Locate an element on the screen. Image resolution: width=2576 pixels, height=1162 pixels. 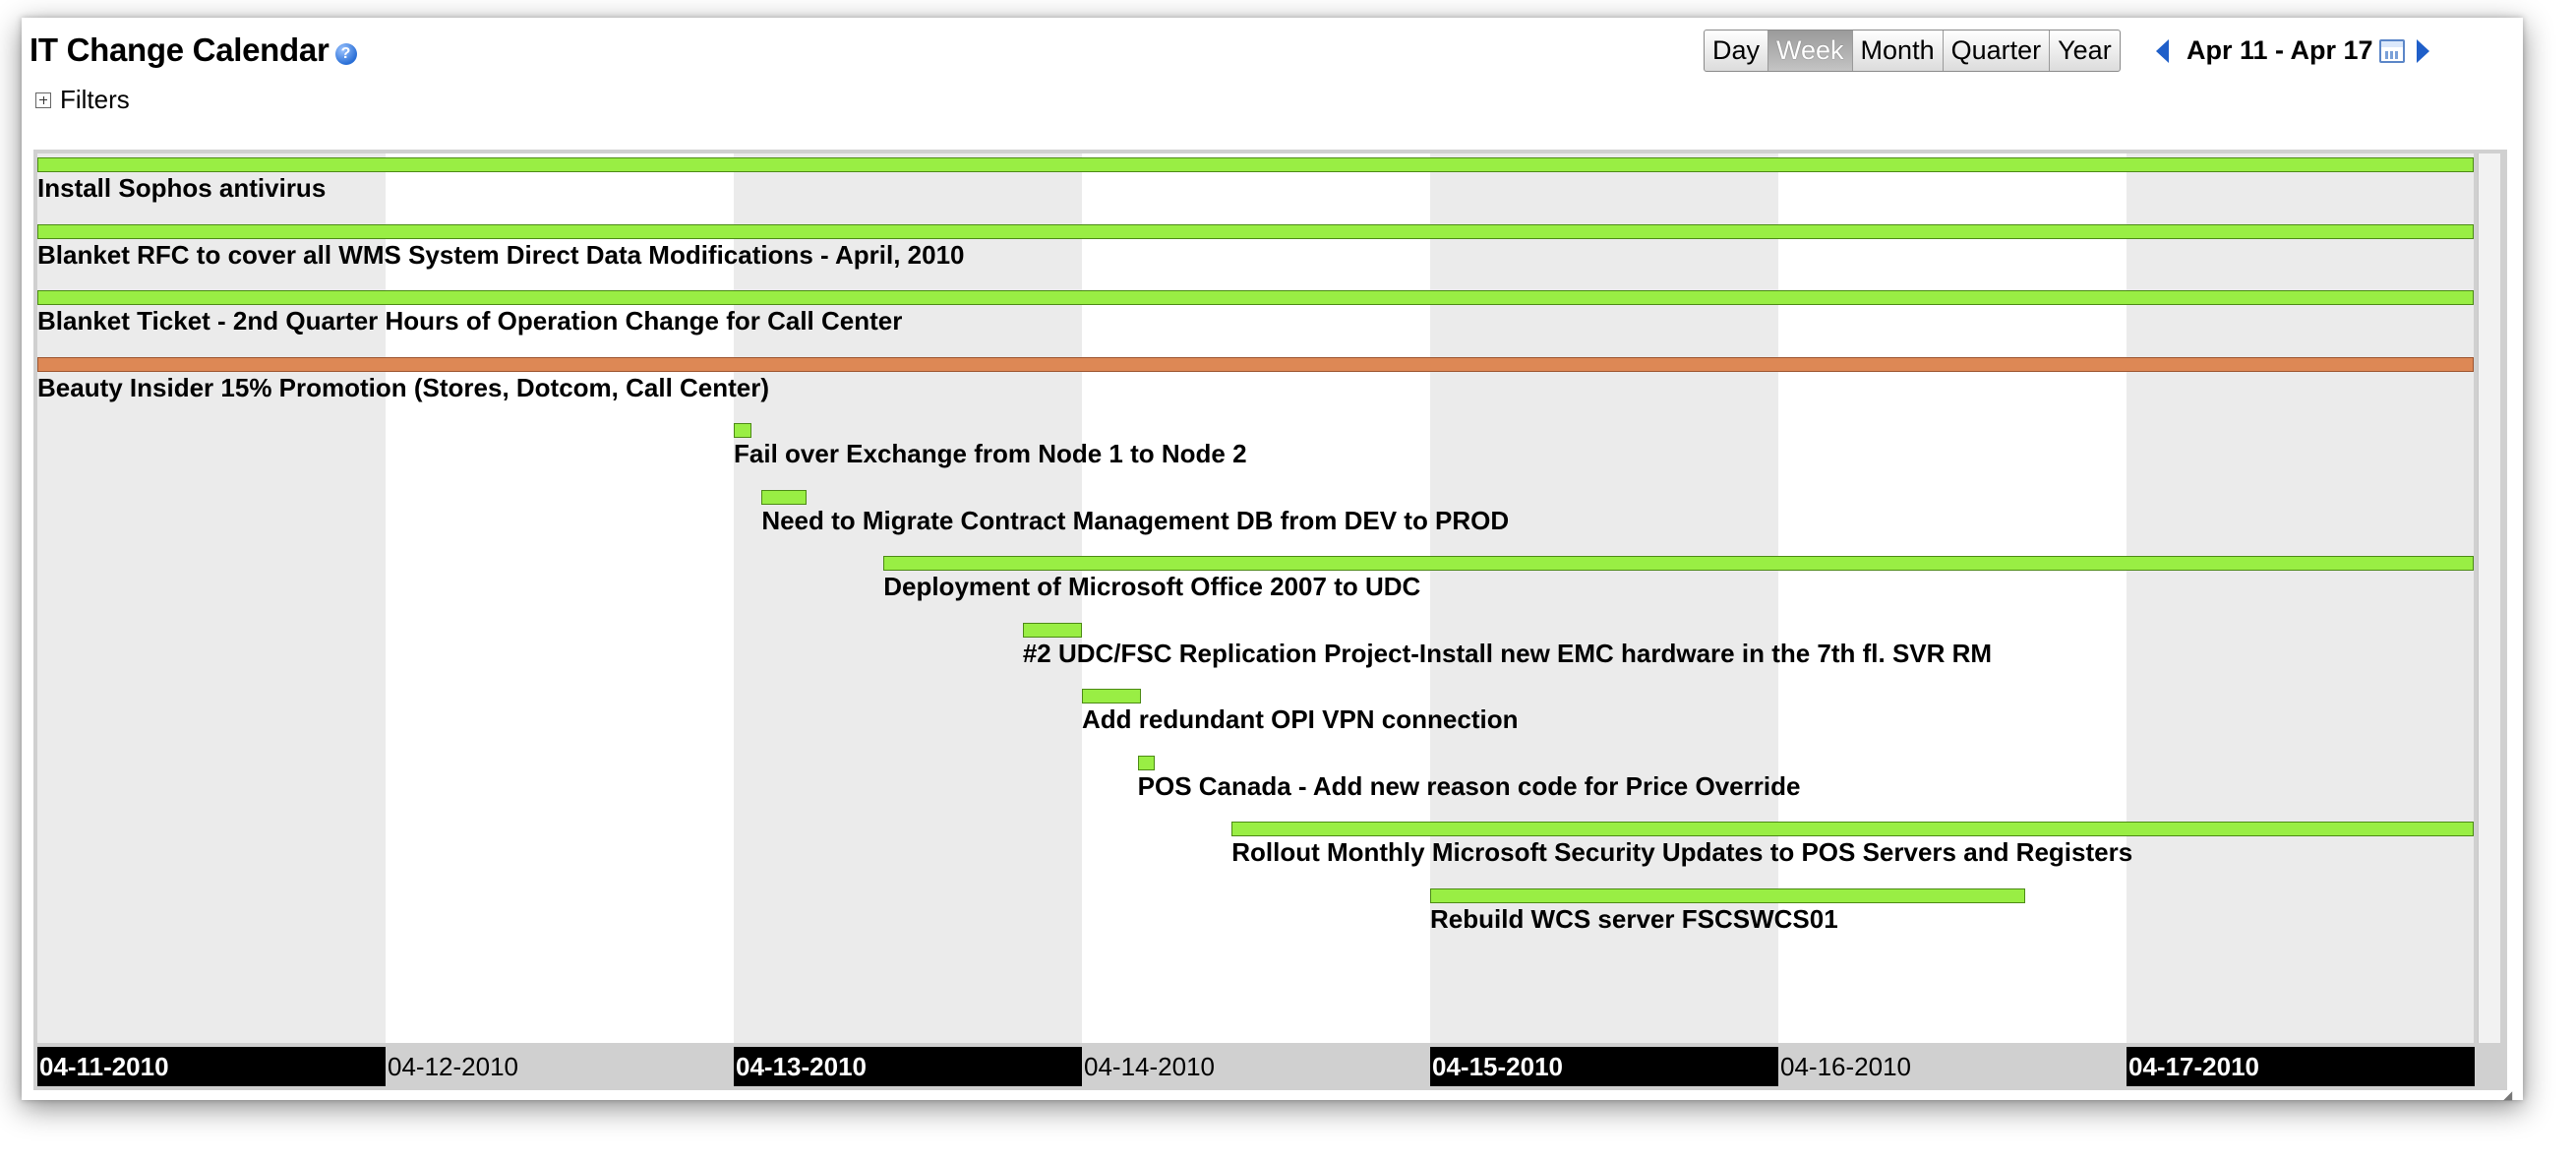
expand-plus-icon is located at coordinates (43, 100).